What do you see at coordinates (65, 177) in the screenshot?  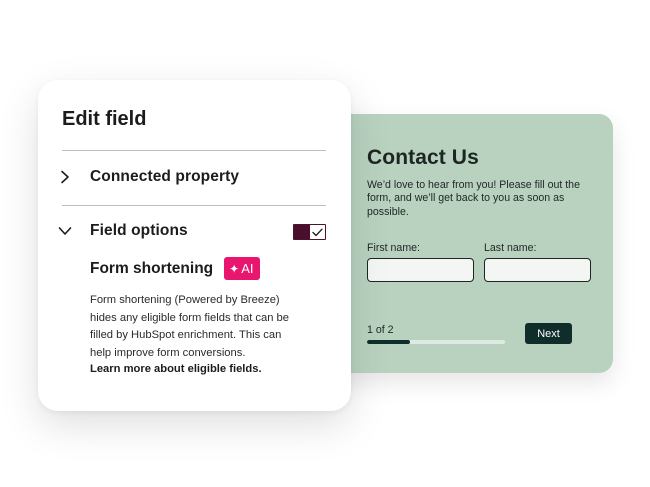 I see `chevron-right-icon` at bounding box center [65, 177].